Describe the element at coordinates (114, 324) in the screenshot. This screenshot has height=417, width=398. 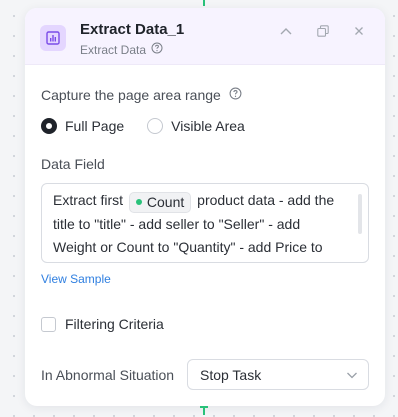
I see `filtering-label: Filtering Criteria` at that location.